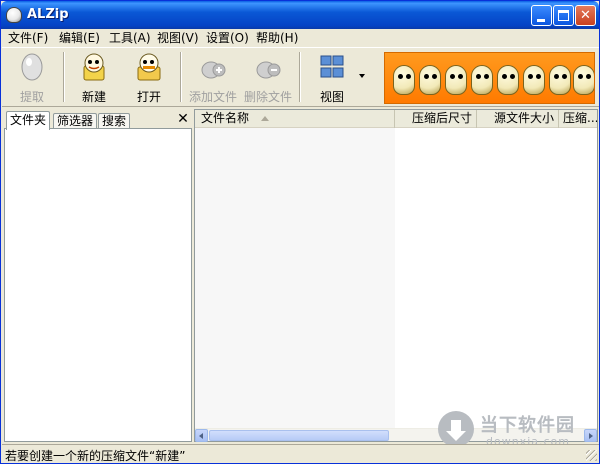  I want to click on column-header-filename: 文件名称, so click(295, 119).